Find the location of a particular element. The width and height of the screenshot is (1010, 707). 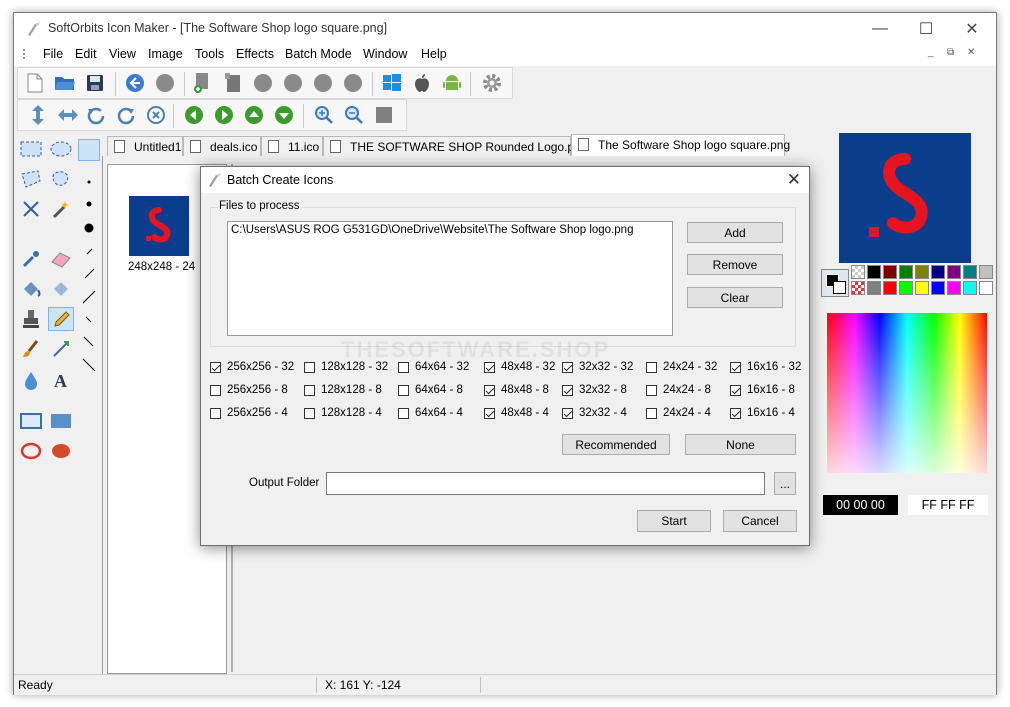

size-checkbox: 64x64 - 8 is located at coordinates (430, 390).